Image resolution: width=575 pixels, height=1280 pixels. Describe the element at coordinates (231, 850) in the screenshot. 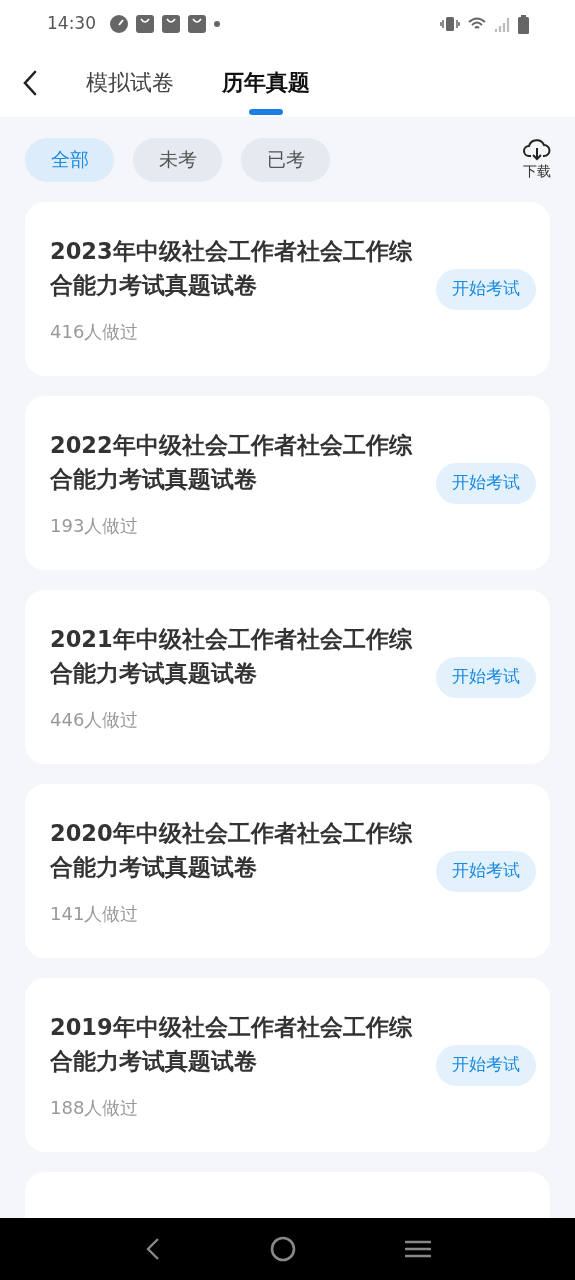

I see `paper-title: 2020年中级社会工作者社会工作综合能力考试真题试卷` at that location.